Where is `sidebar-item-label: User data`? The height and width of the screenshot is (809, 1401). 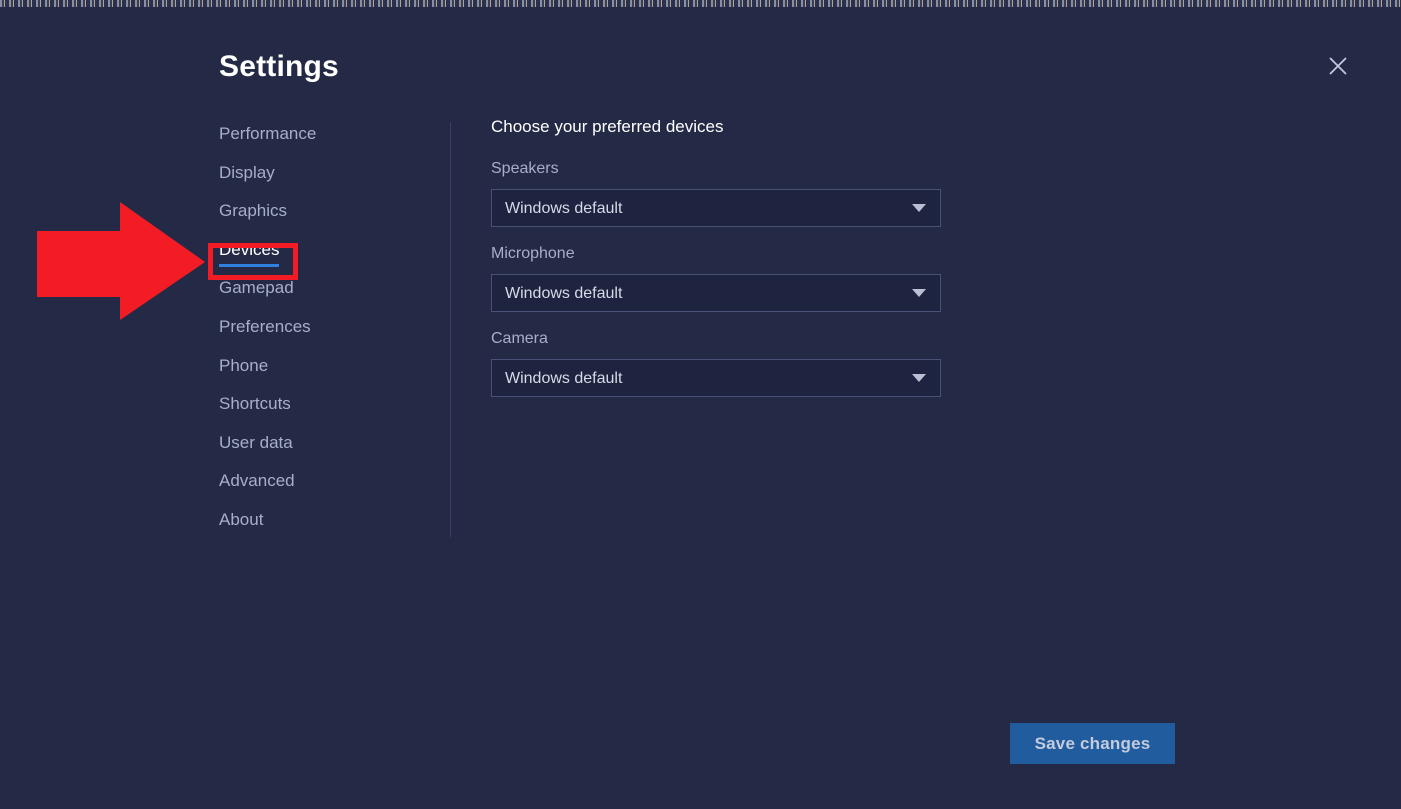 sidebar-item-label: User data is located at coordinates (256, 442).